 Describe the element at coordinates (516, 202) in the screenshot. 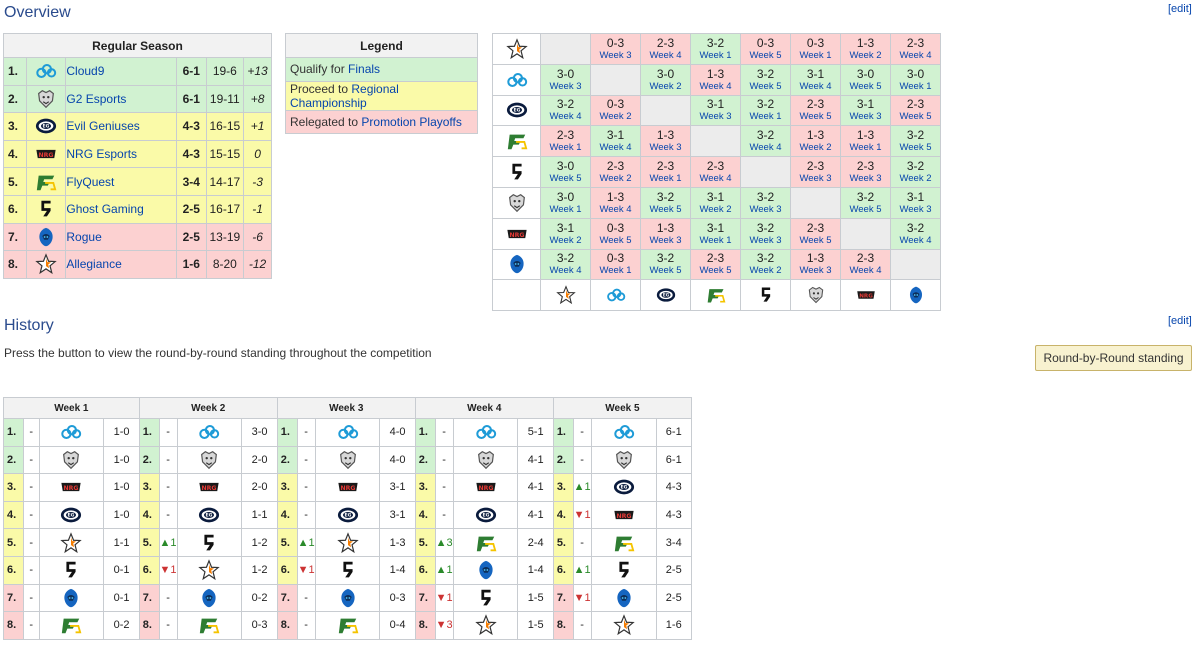

I see `matrix-row-team-g2` at that location.